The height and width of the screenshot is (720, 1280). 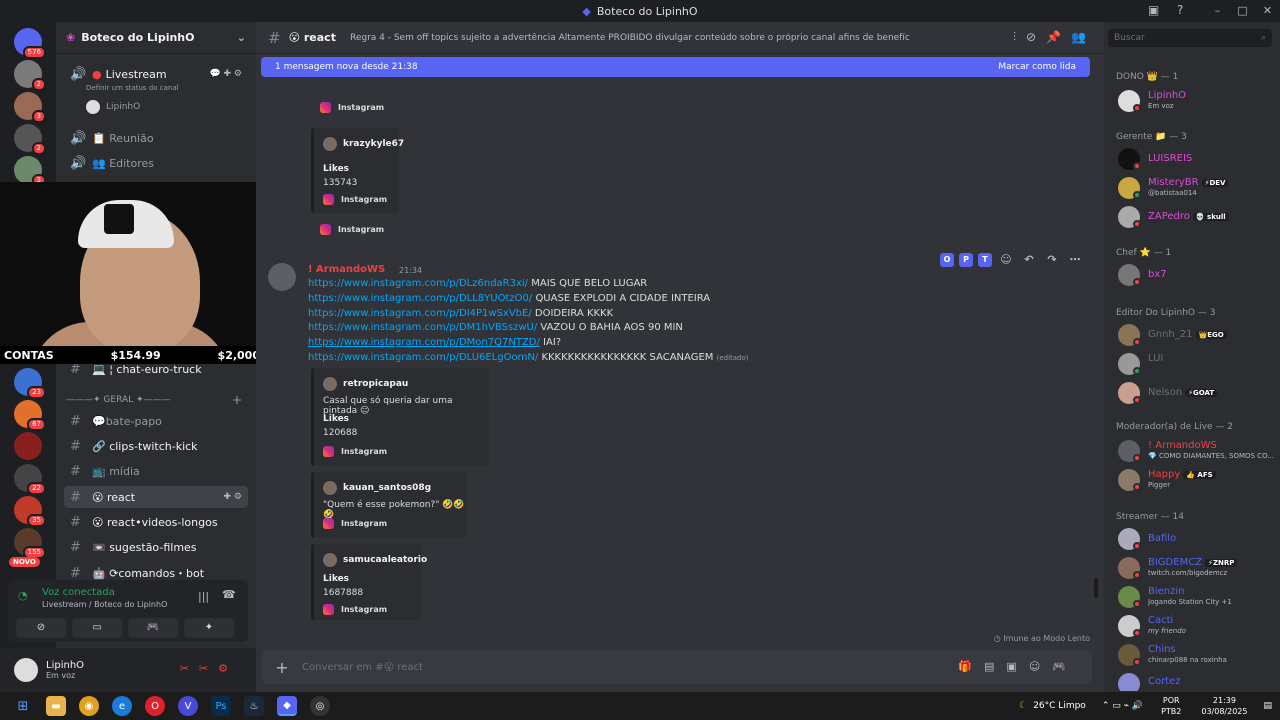 What do you see at coordinates (365, 384) in the screenshot?
I see `embed-author: retropicapau` at bounding box center [365, 384].